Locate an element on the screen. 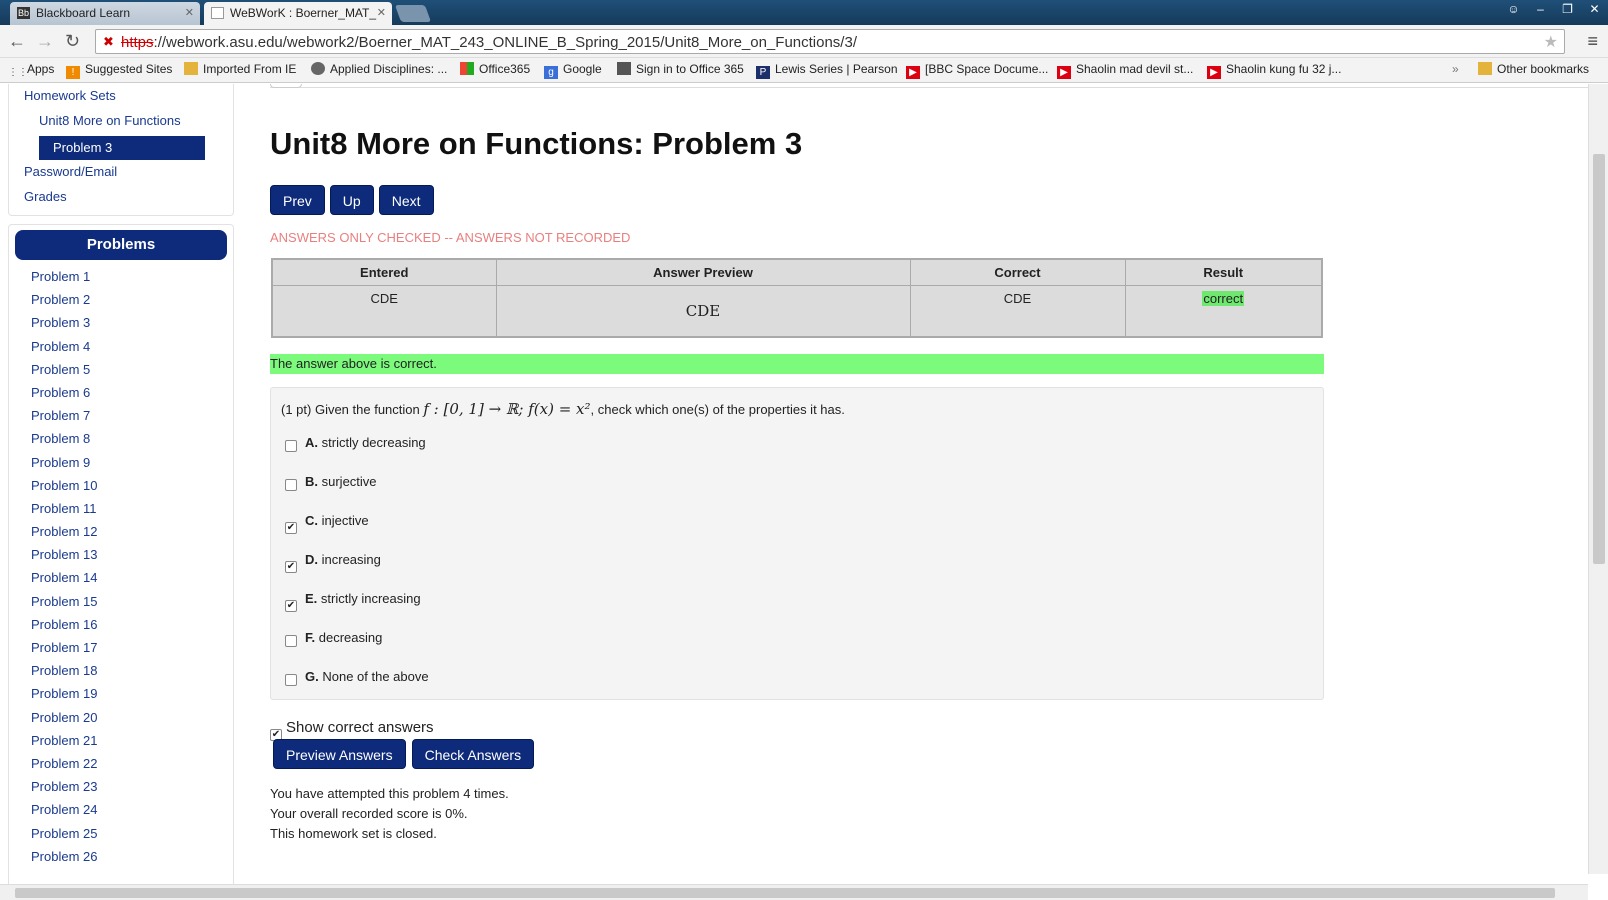  problem-link: Problem 2 is located at coordinates (64, 303).